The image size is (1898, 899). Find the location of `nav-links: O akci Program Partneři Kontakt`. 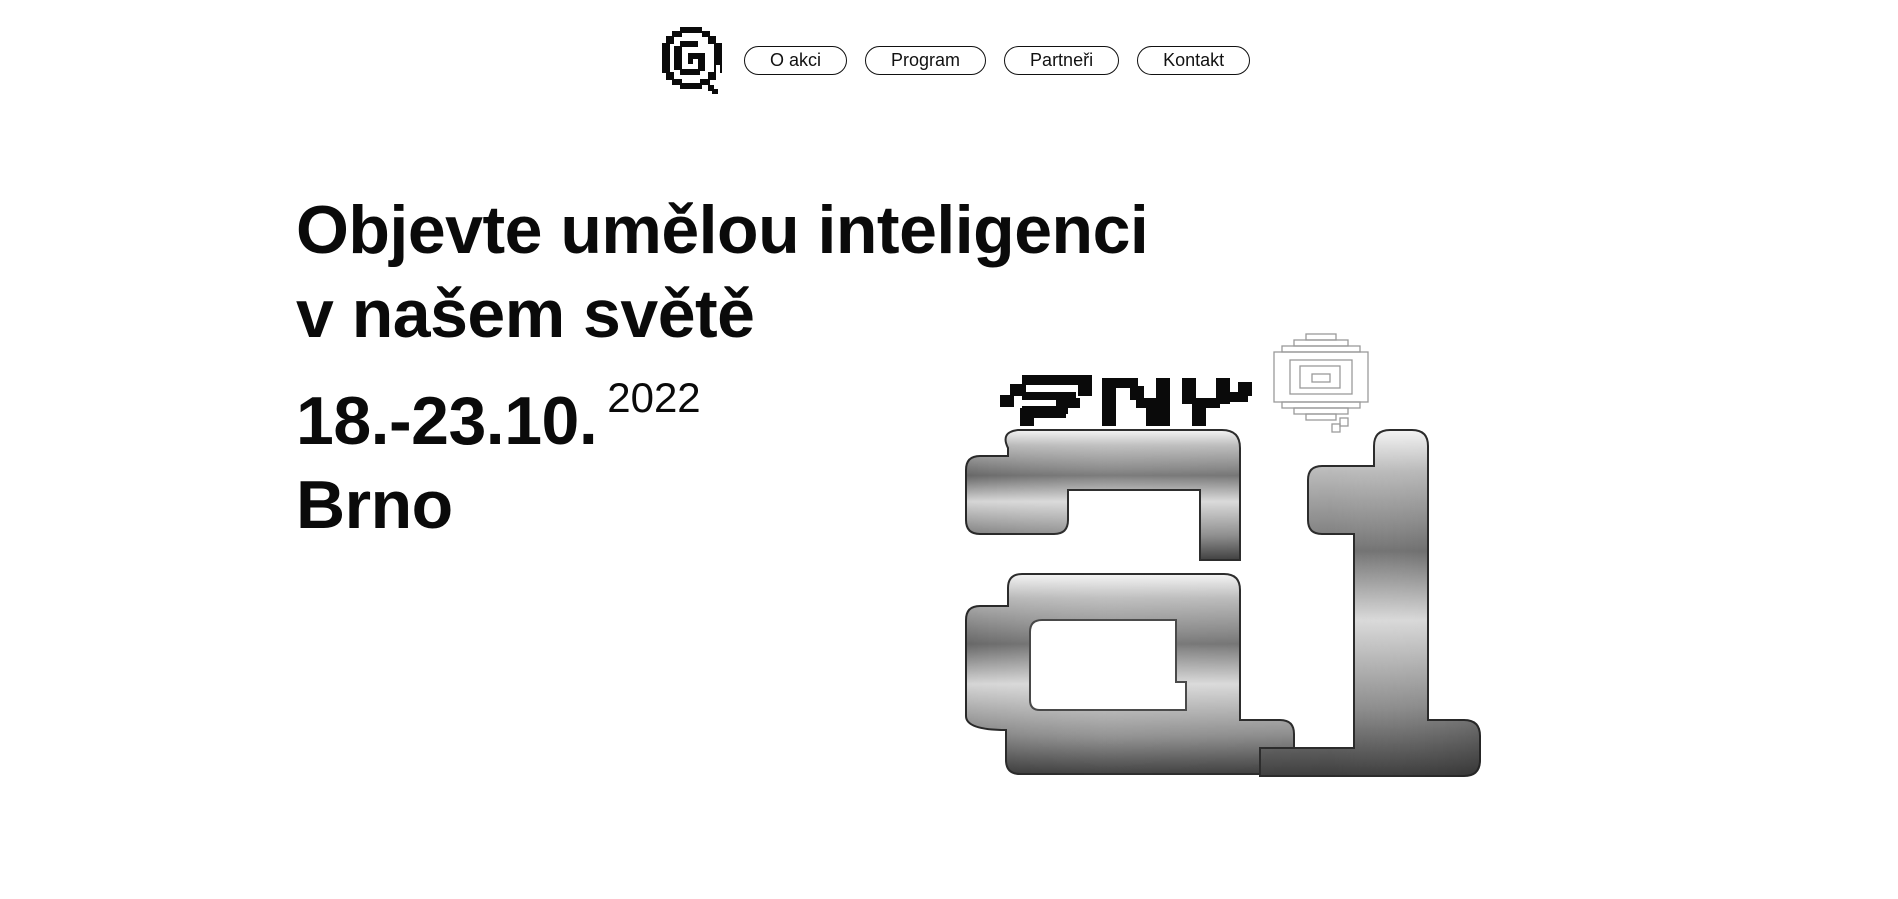

nav-links: O akci Program Partneři Kontakt is located at coordinates (997, 60).